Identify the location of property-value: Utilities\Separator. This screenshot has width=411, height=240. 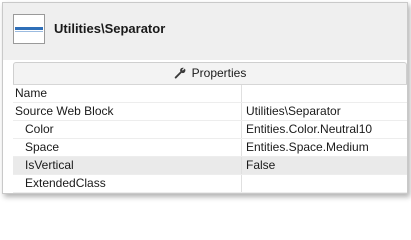
(293, 111).